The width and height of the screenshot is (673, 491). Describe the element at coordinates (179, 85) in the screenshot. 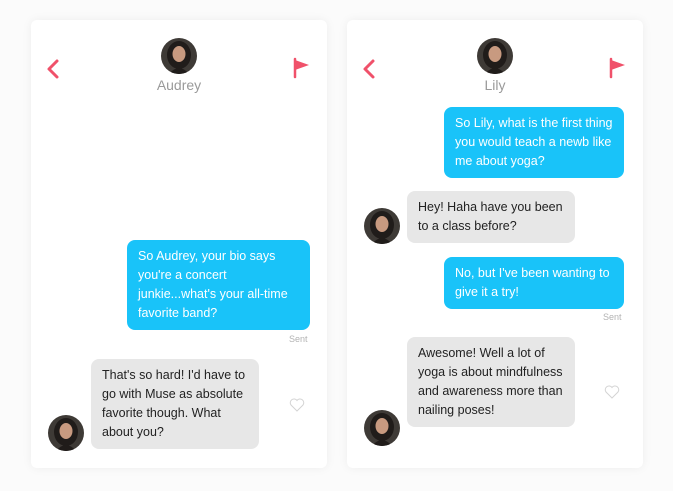

I see `contact-name: Audrey` at that location.